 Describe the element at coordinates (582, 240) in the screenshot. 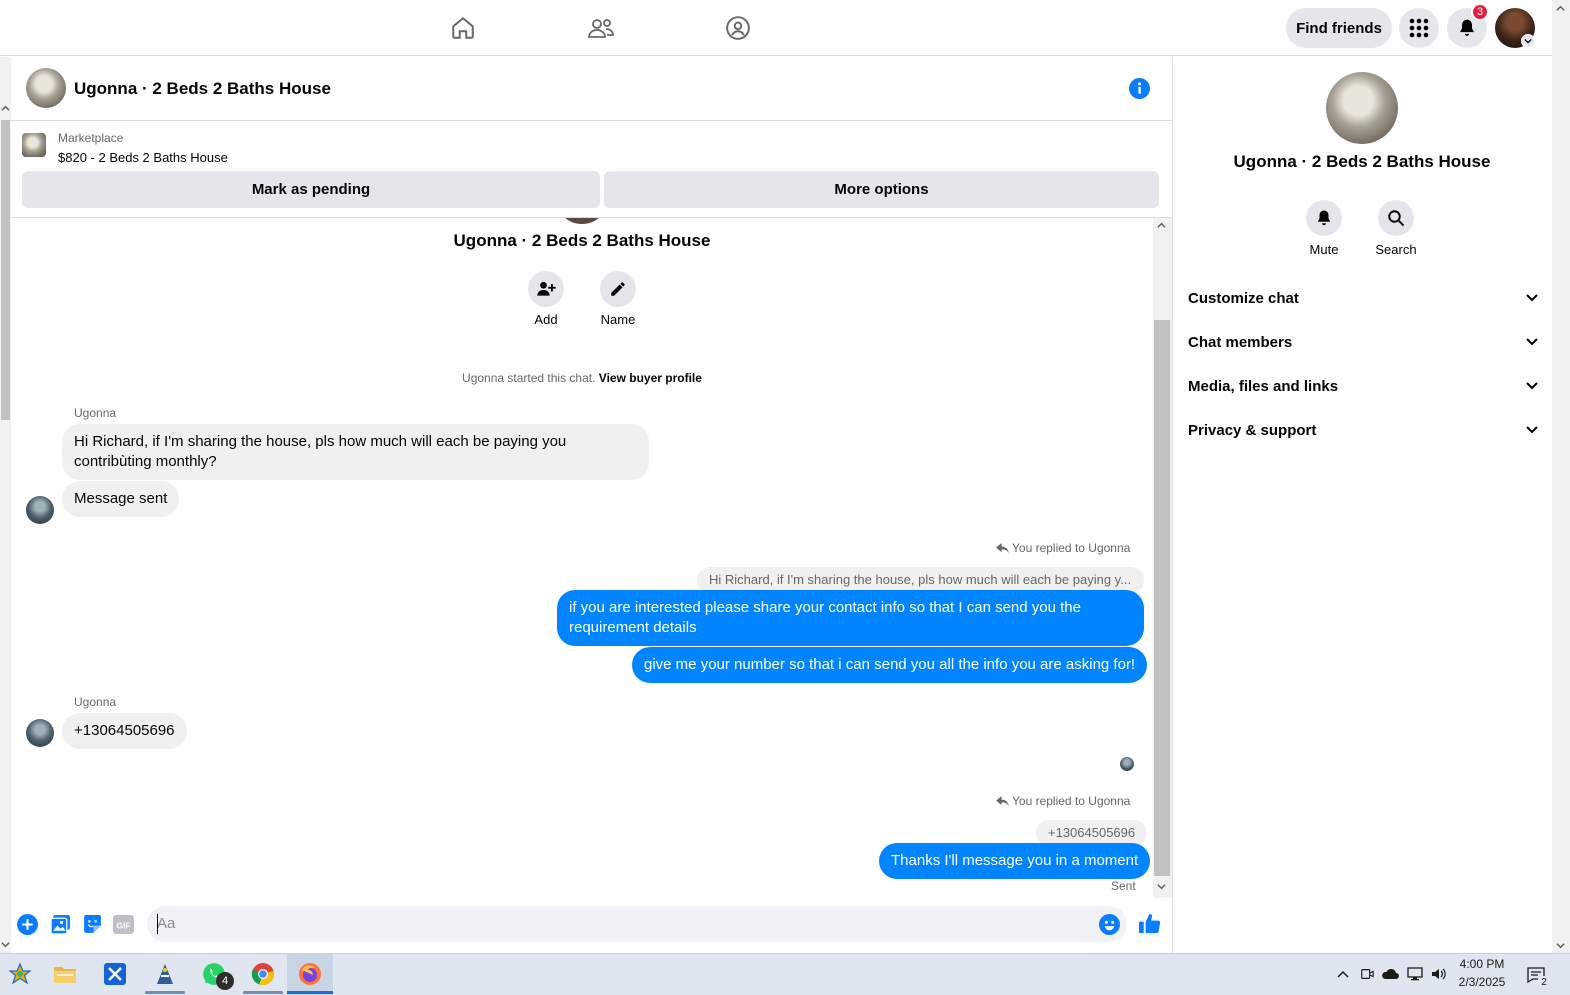

I see `intro-title: Ugonna · 2 Beds 2 Baths House` at that location.